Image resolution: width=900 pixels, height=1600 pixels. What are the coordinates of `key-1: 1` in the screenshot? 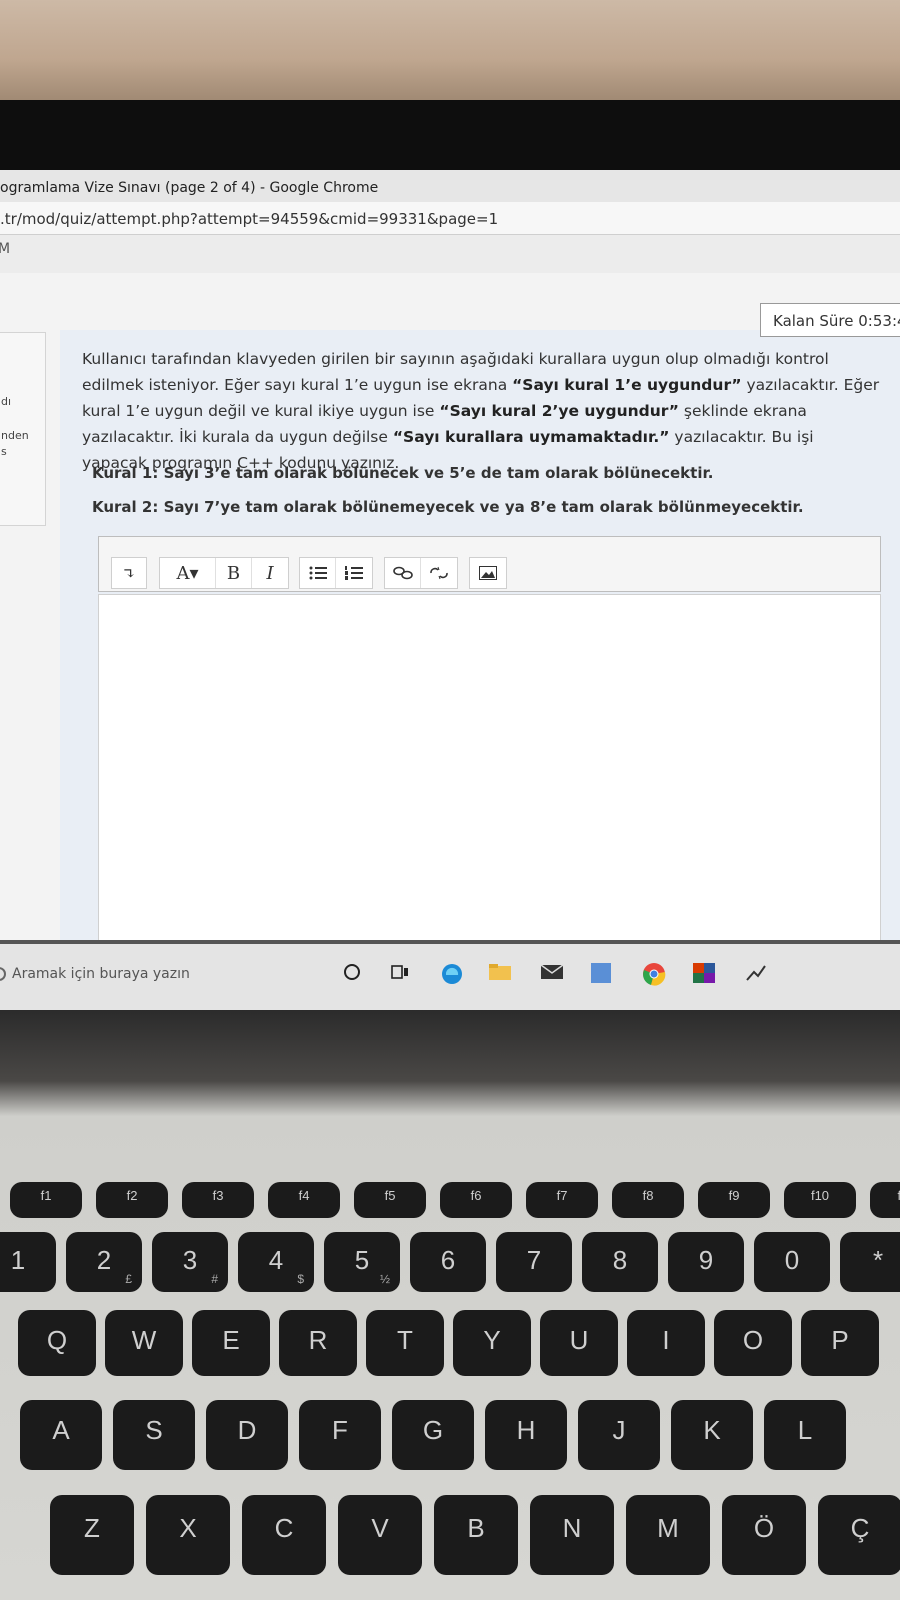 It's located at (28, 1262).